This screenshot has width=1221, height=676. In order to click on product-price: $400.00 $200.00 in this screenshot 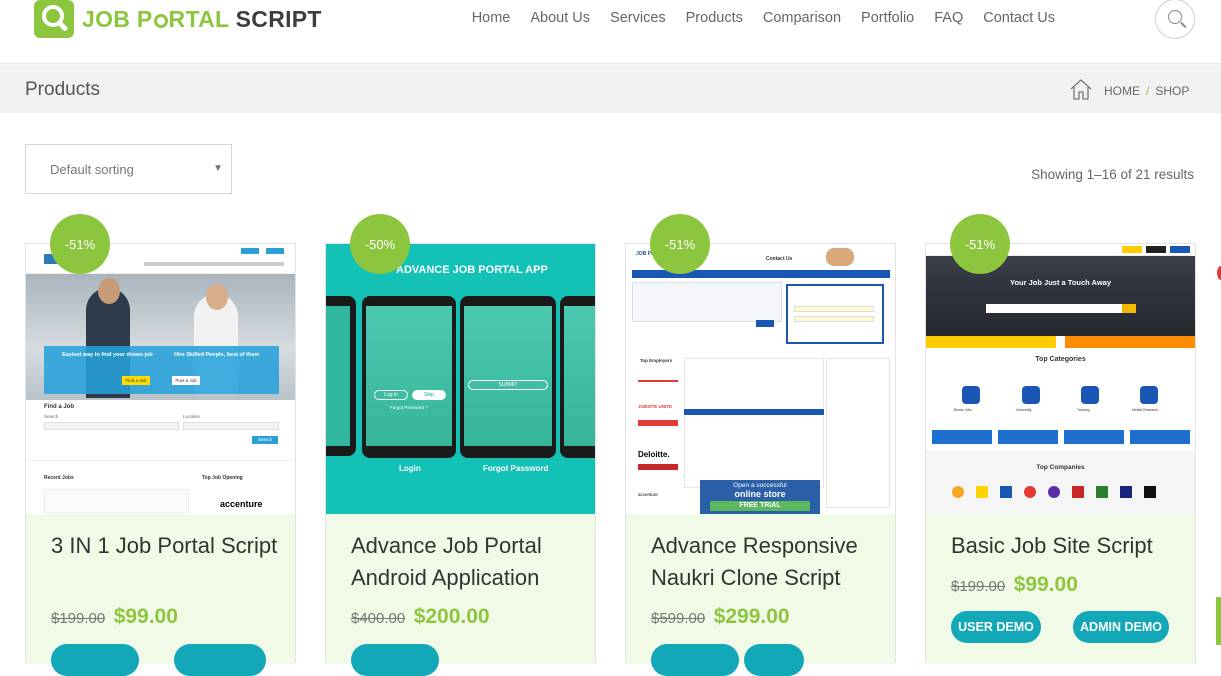, I will do `click(420, 617)`.